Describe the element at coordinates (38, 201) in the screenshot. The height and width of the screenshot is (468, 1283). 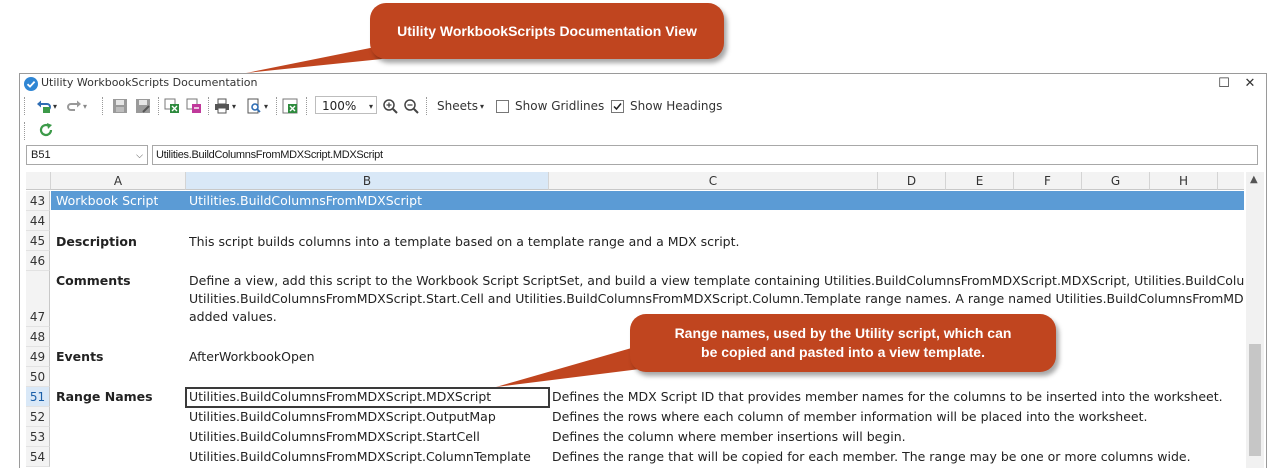
I see `row-header-43: 43` at that location.